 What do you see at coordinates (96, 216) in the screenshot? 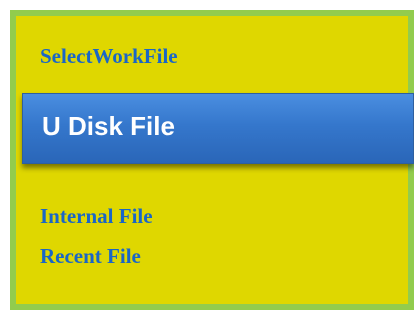
I see `menu-item-internal-file: Internal File` at bounding box center [96, 216].